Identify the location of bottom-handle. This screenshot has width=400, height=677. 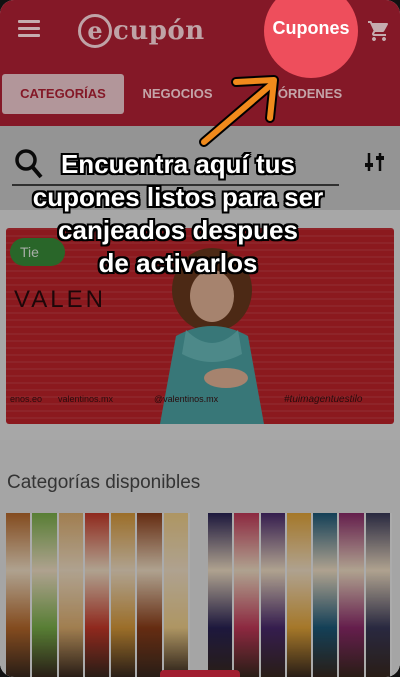
(200, 673).